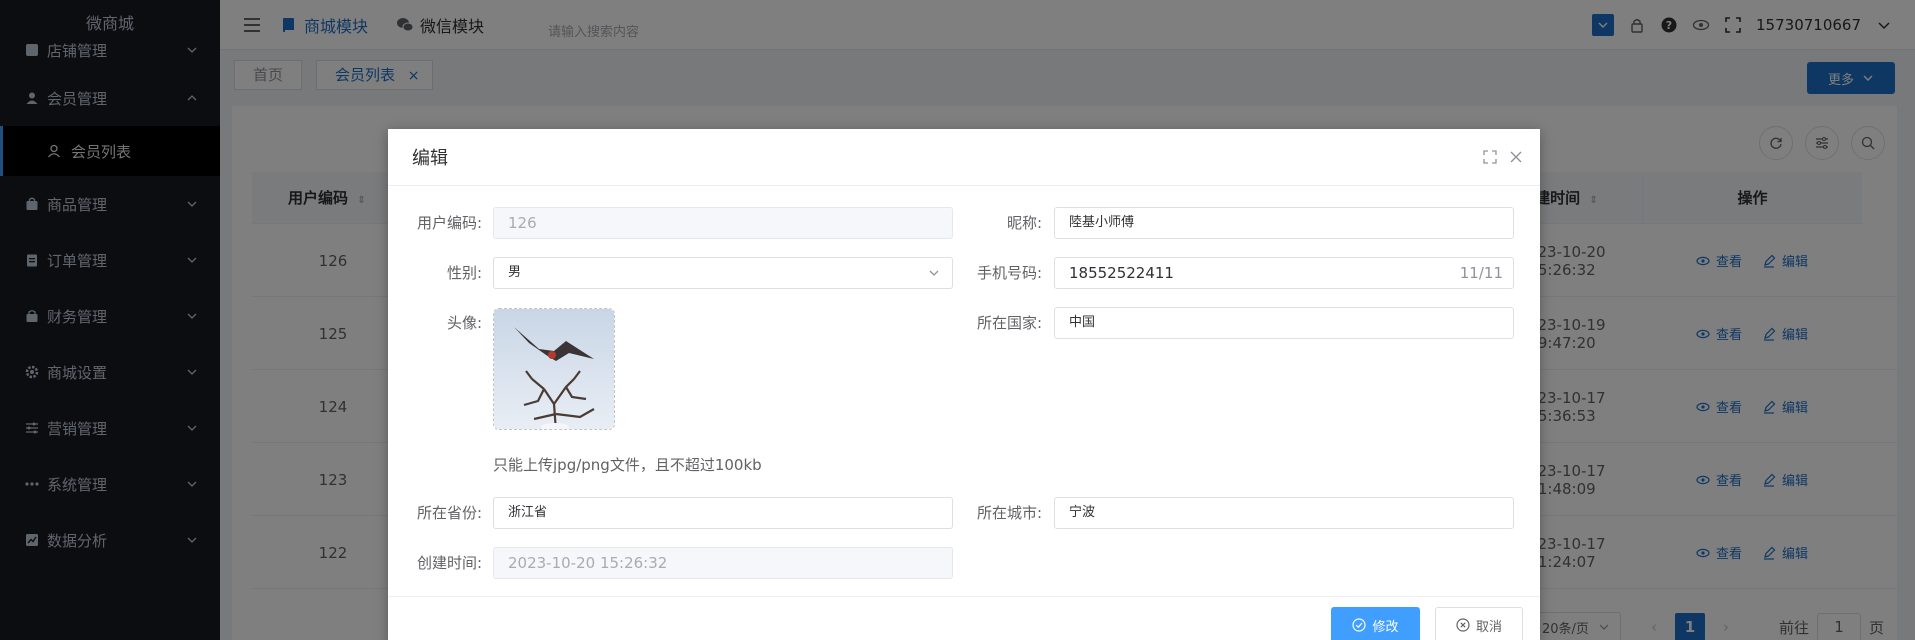 The width and height of the screenshot is (1915, 640). I want to click on label-province: 所在省份:, so click(449, 513).